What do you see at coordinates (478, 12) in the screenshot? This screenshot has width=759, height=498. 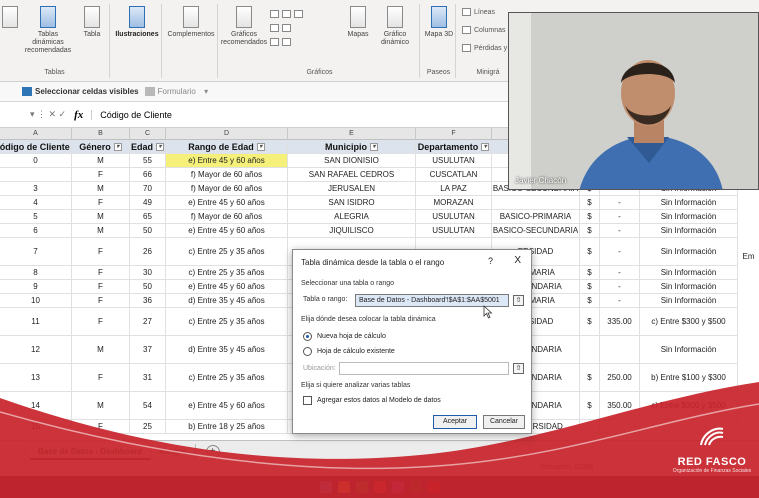 I see `sparkline-lines: Líneas` at bounding box center [478, 12].